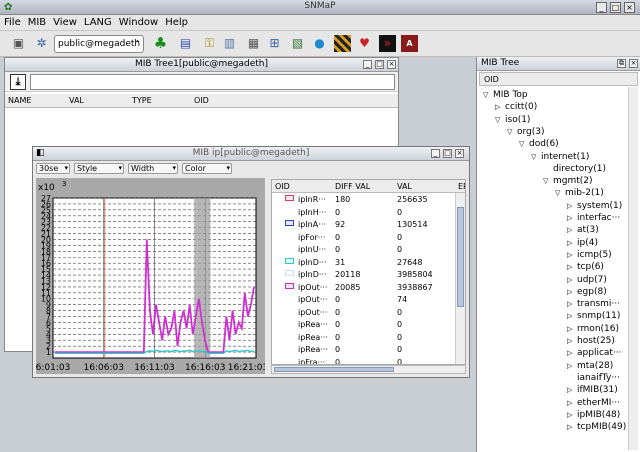  I want to click on tree-node: ▷ rmon(16), so click(593, 329).